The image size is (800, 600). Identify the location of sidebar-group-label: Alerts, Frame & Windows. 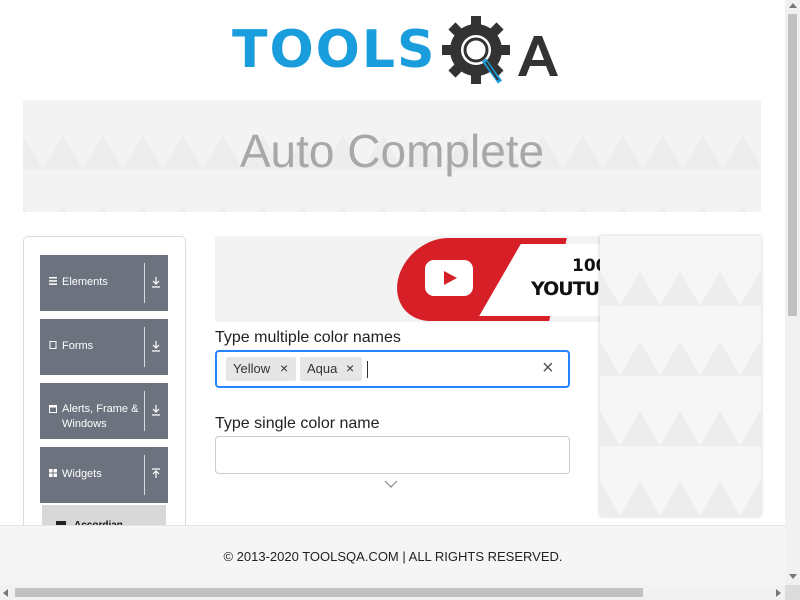
(100, 416).